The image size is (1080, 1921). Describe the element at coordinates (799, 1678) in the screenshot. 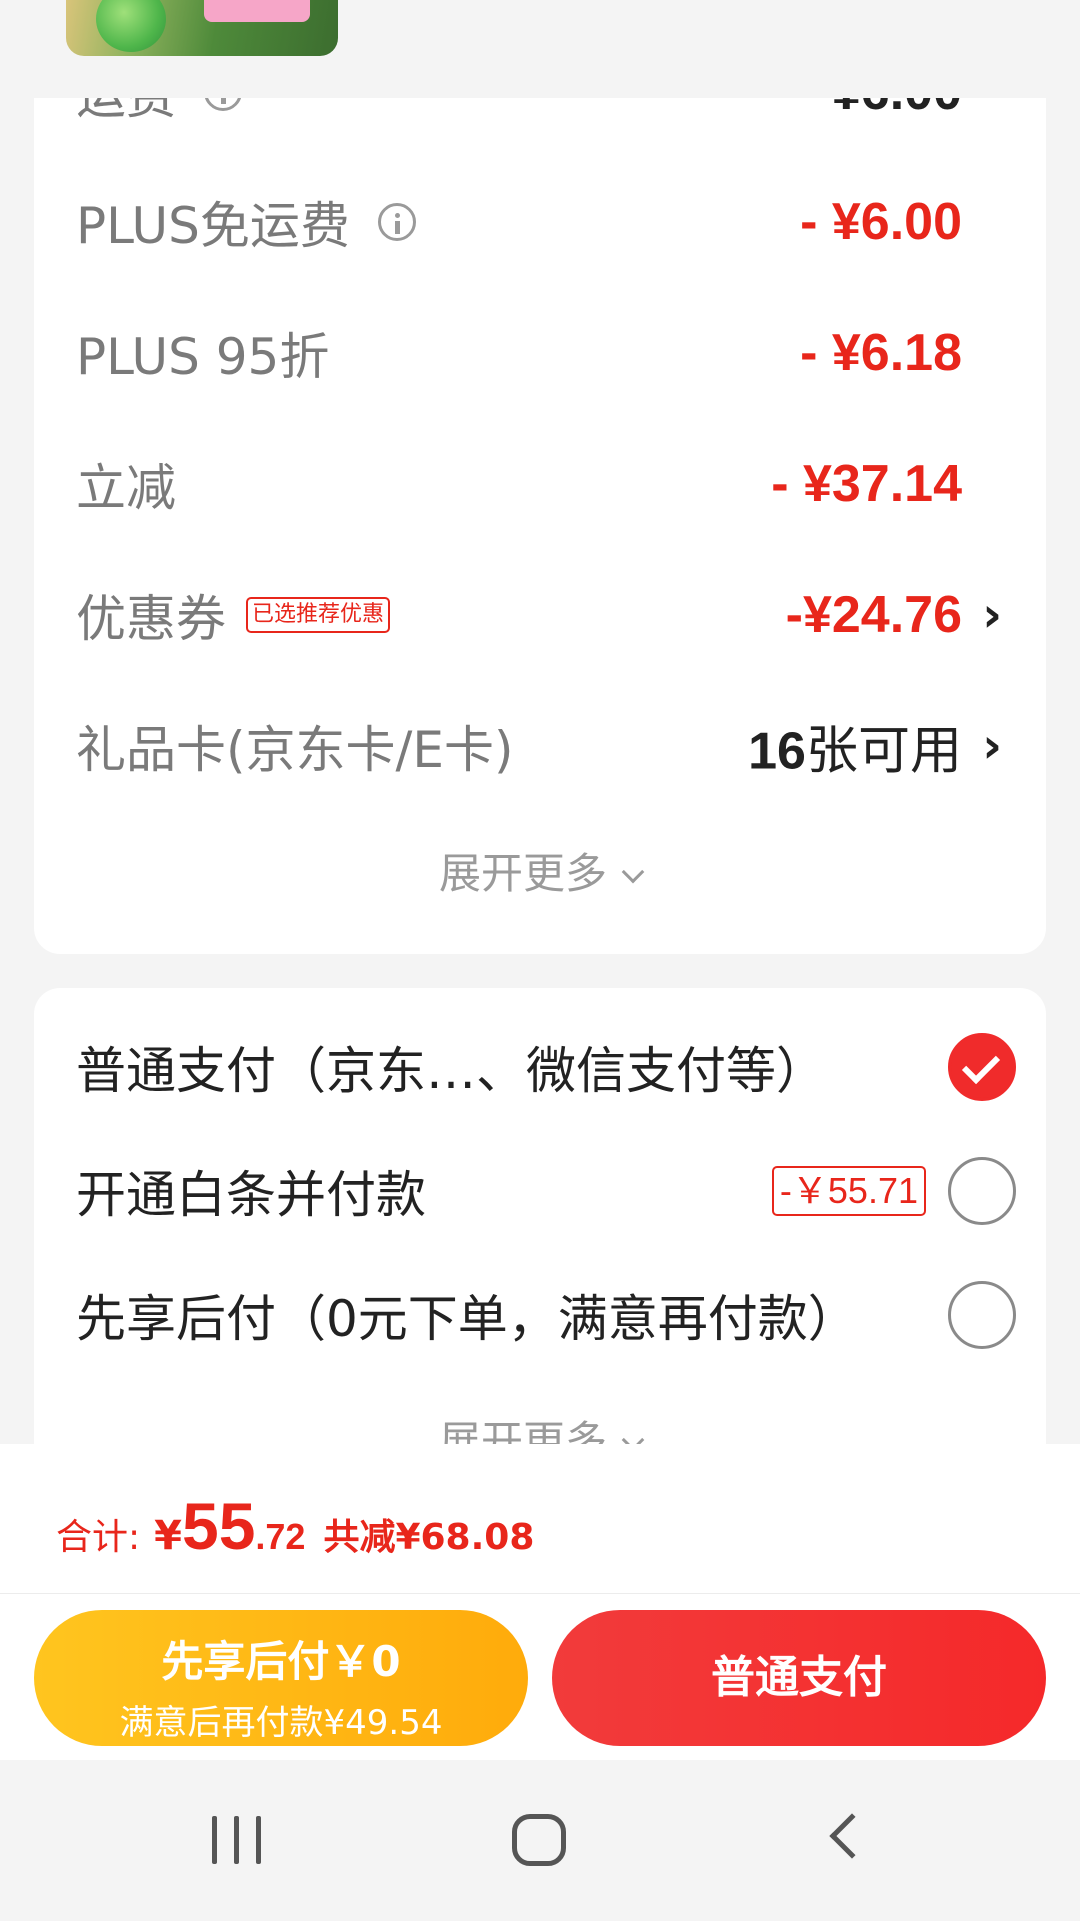

I see `normal-pay-button: 普通支付` at that location.